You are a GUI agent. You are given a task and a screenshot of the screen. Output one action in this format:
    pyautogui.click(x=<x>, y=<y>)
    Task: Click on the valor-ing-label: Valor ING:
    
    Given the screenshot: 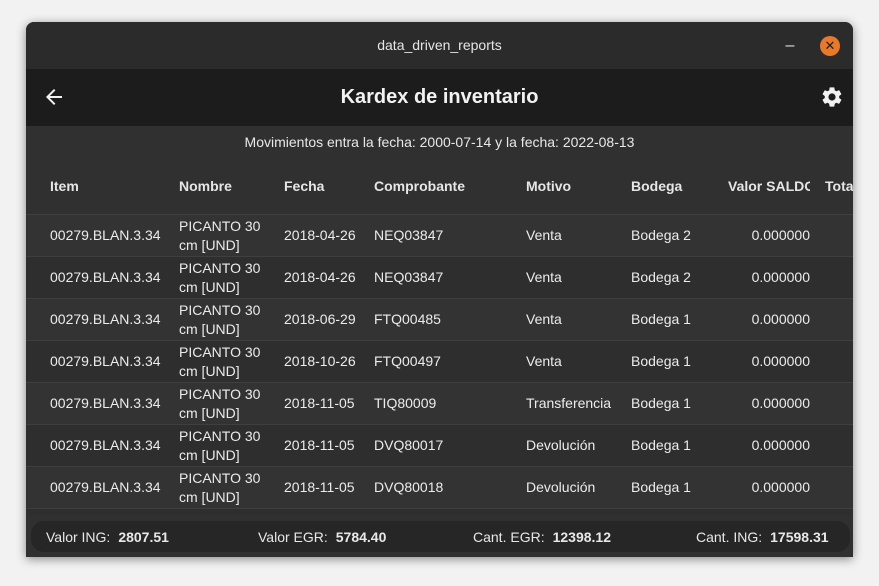 What is the action you would take?
    pyautogui.click(x=78, y=537)
    